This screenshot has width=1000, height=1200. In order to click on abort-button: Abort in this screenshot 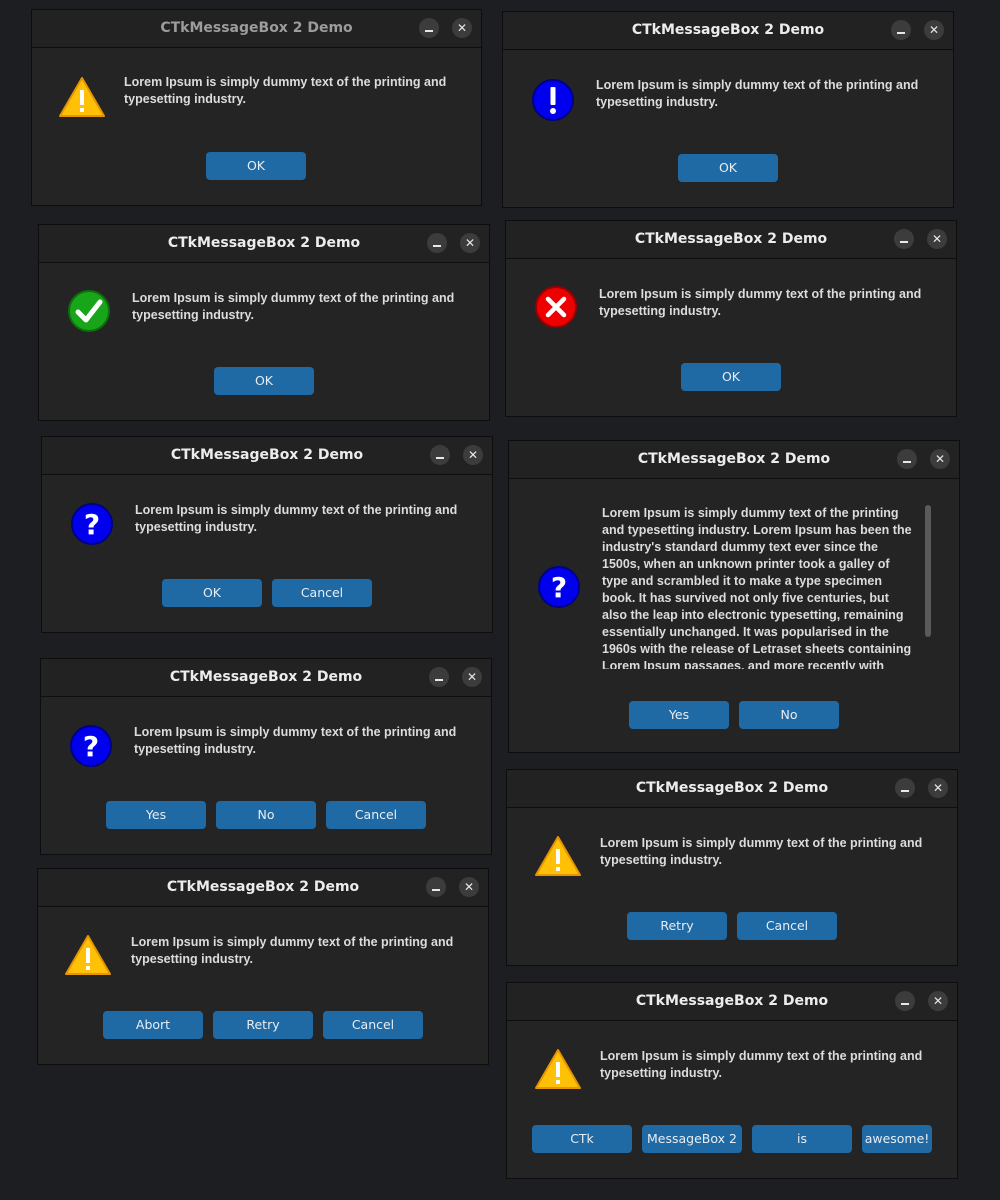, I will do `click(153, 1025)`.